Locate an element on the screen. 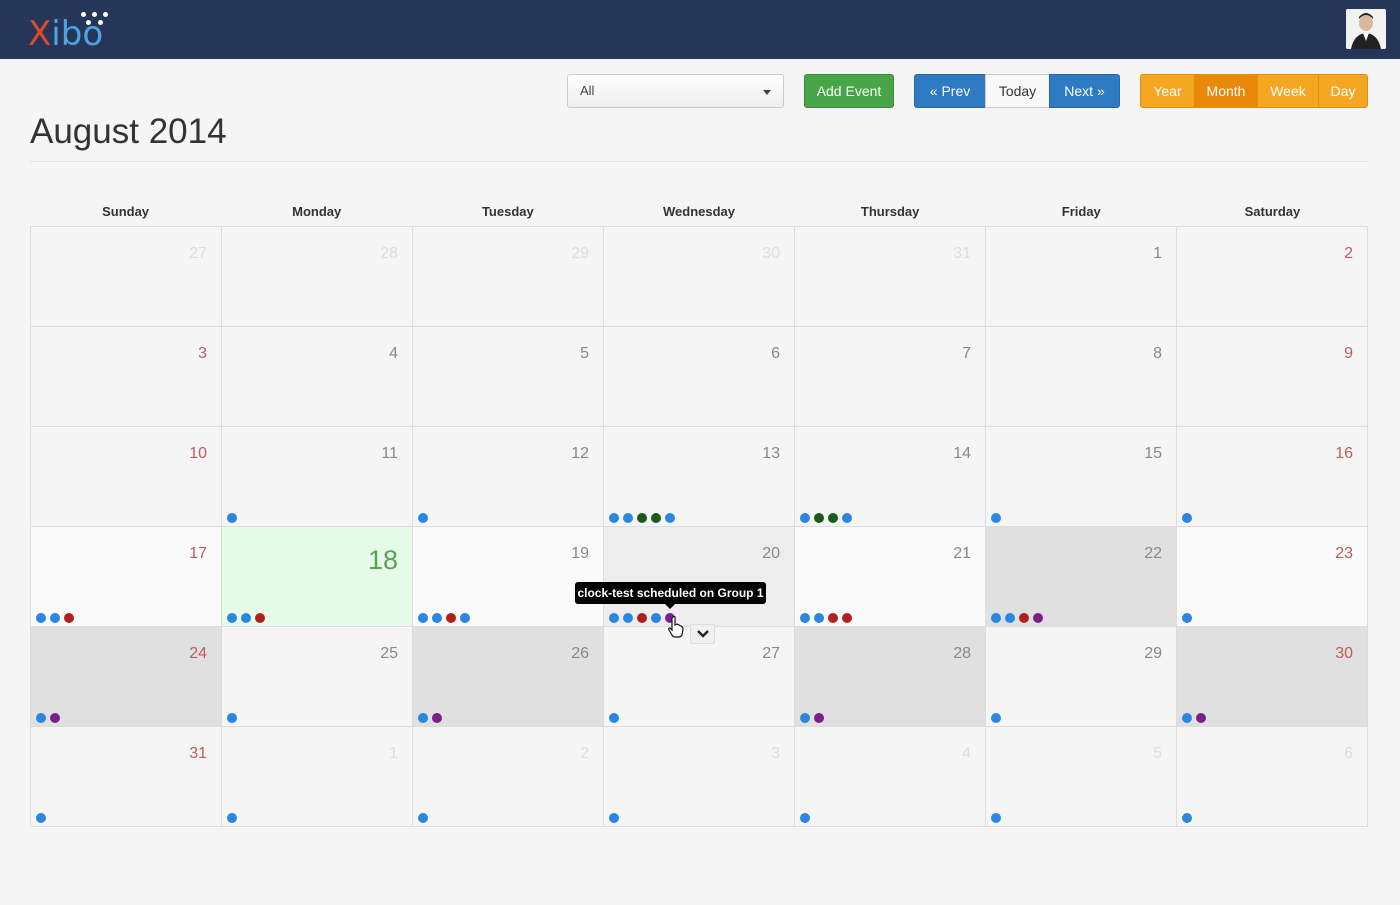 Image resolution: width=1400 pixels, height=905 pixels. day-cell: 16 is located at coordinates (1272, 477).